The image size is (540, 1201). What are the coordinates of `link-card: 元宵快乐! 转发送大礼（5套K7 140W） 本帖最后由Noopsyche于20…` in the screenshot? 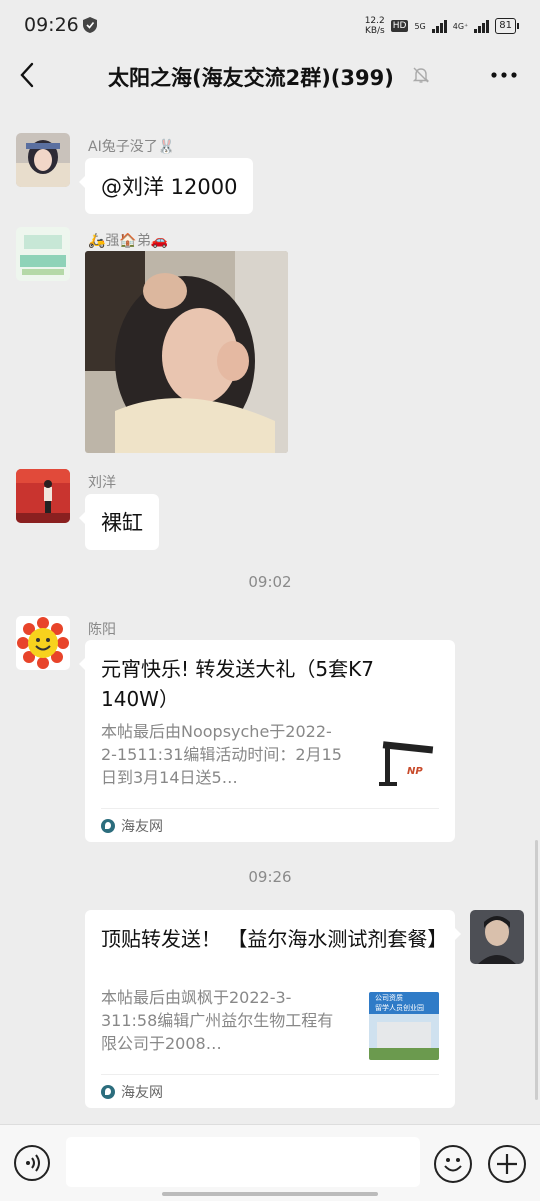 It's located at (267, 741).